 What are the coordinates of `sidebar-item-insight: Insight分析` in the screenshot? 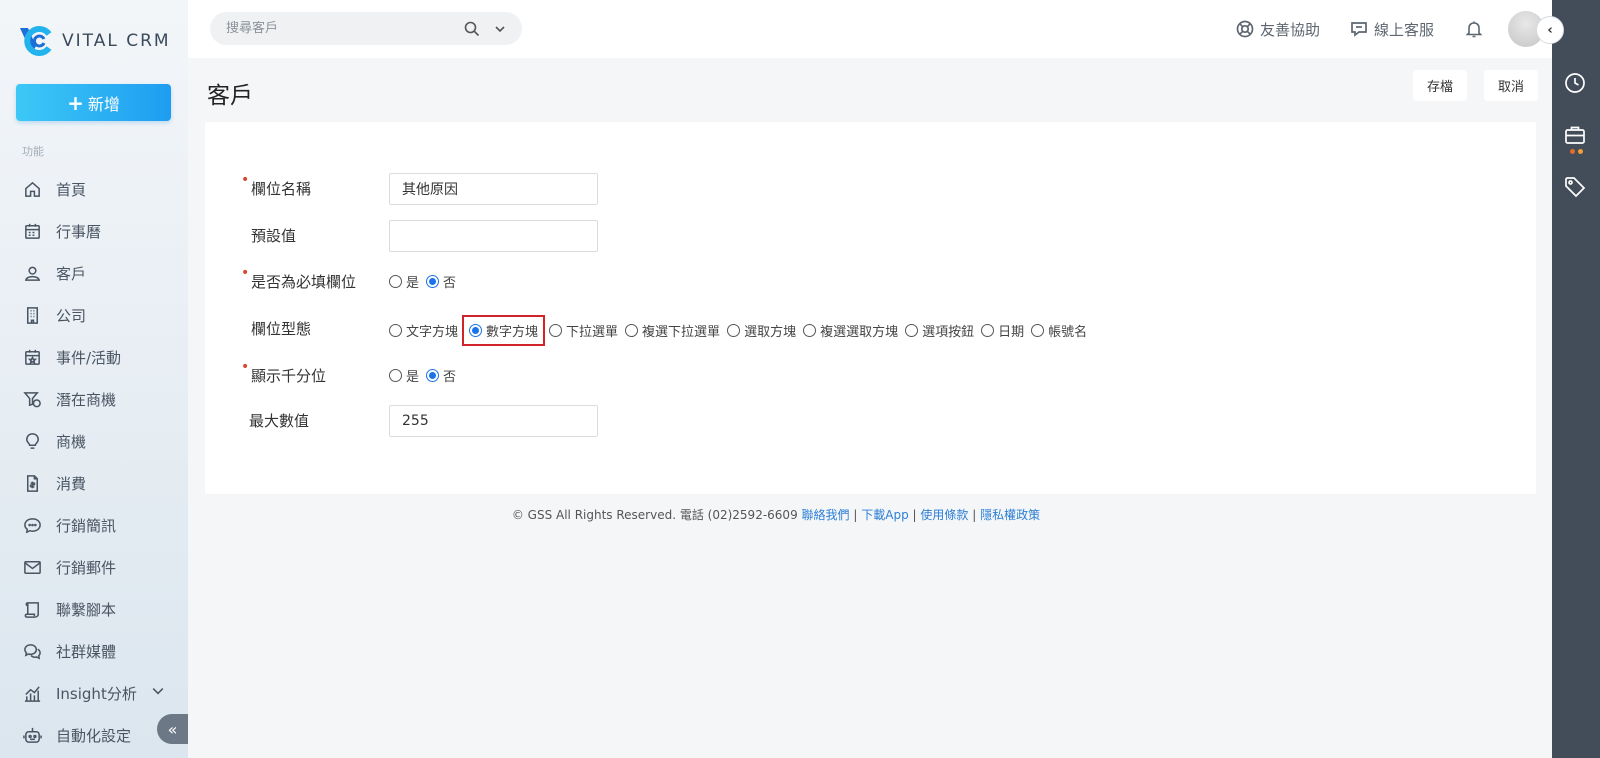 It's located at (94, 693).